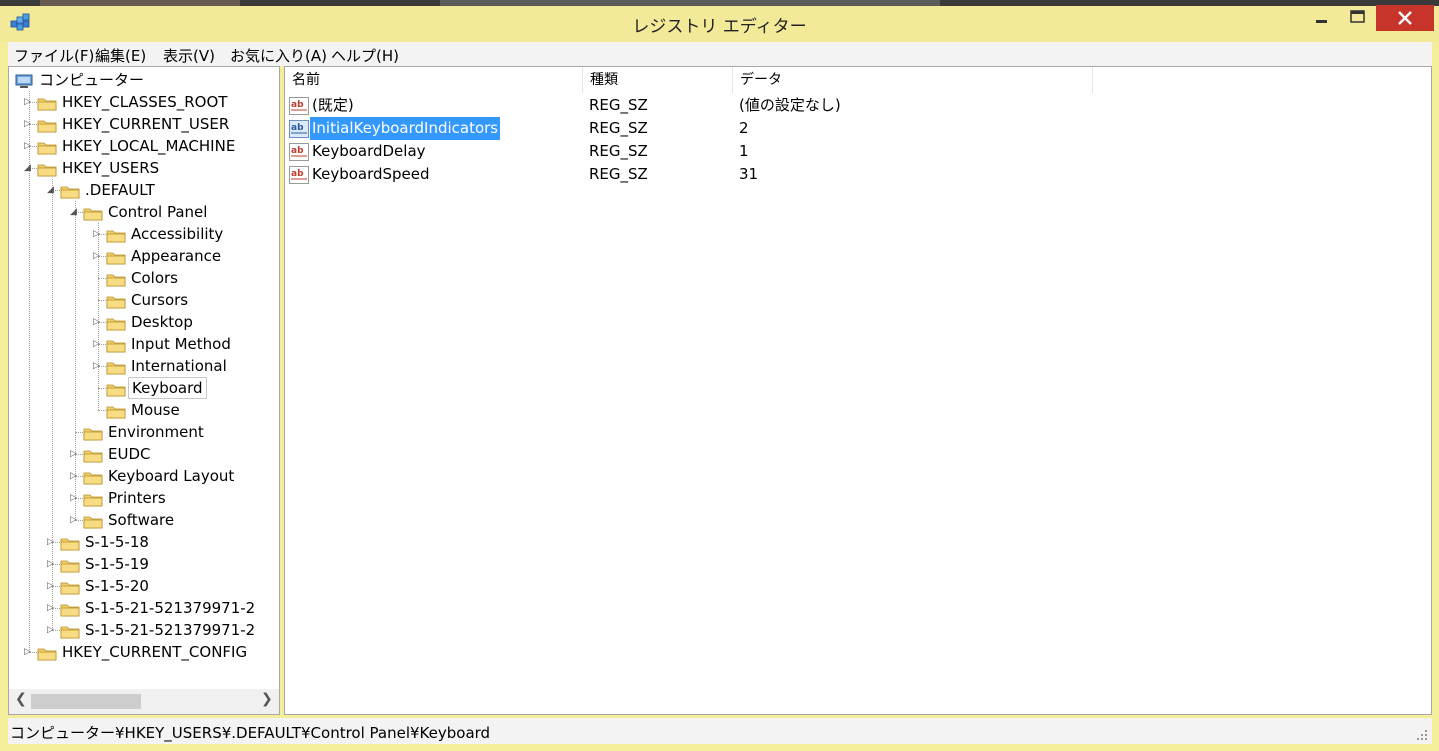 The height and width of the screenshot is (751, 1439). What do you see at coordinates (720, 54) in the screenshot?
I see `menu-bar: ファイル(F) 編集(E) 表示(V) お気に入り(A) ヘルプ(H)` at bounding box center [720, 54].